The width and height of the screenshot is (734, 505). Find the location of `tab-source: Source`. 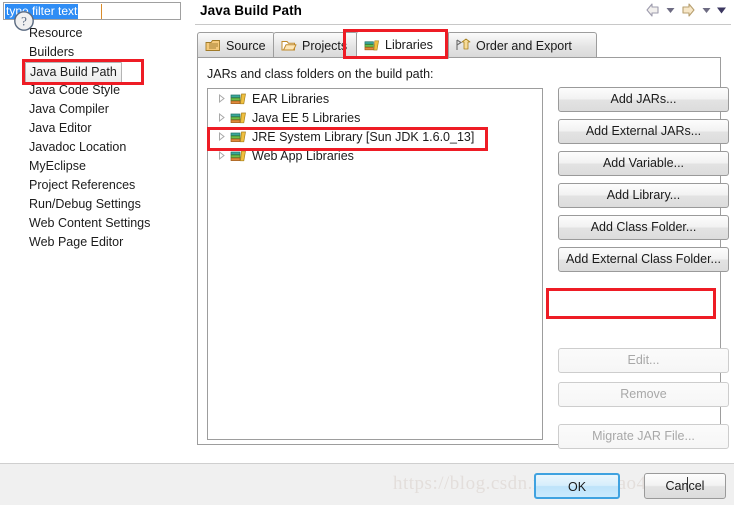

tab-source: Source is located at coordinates (236, 45).